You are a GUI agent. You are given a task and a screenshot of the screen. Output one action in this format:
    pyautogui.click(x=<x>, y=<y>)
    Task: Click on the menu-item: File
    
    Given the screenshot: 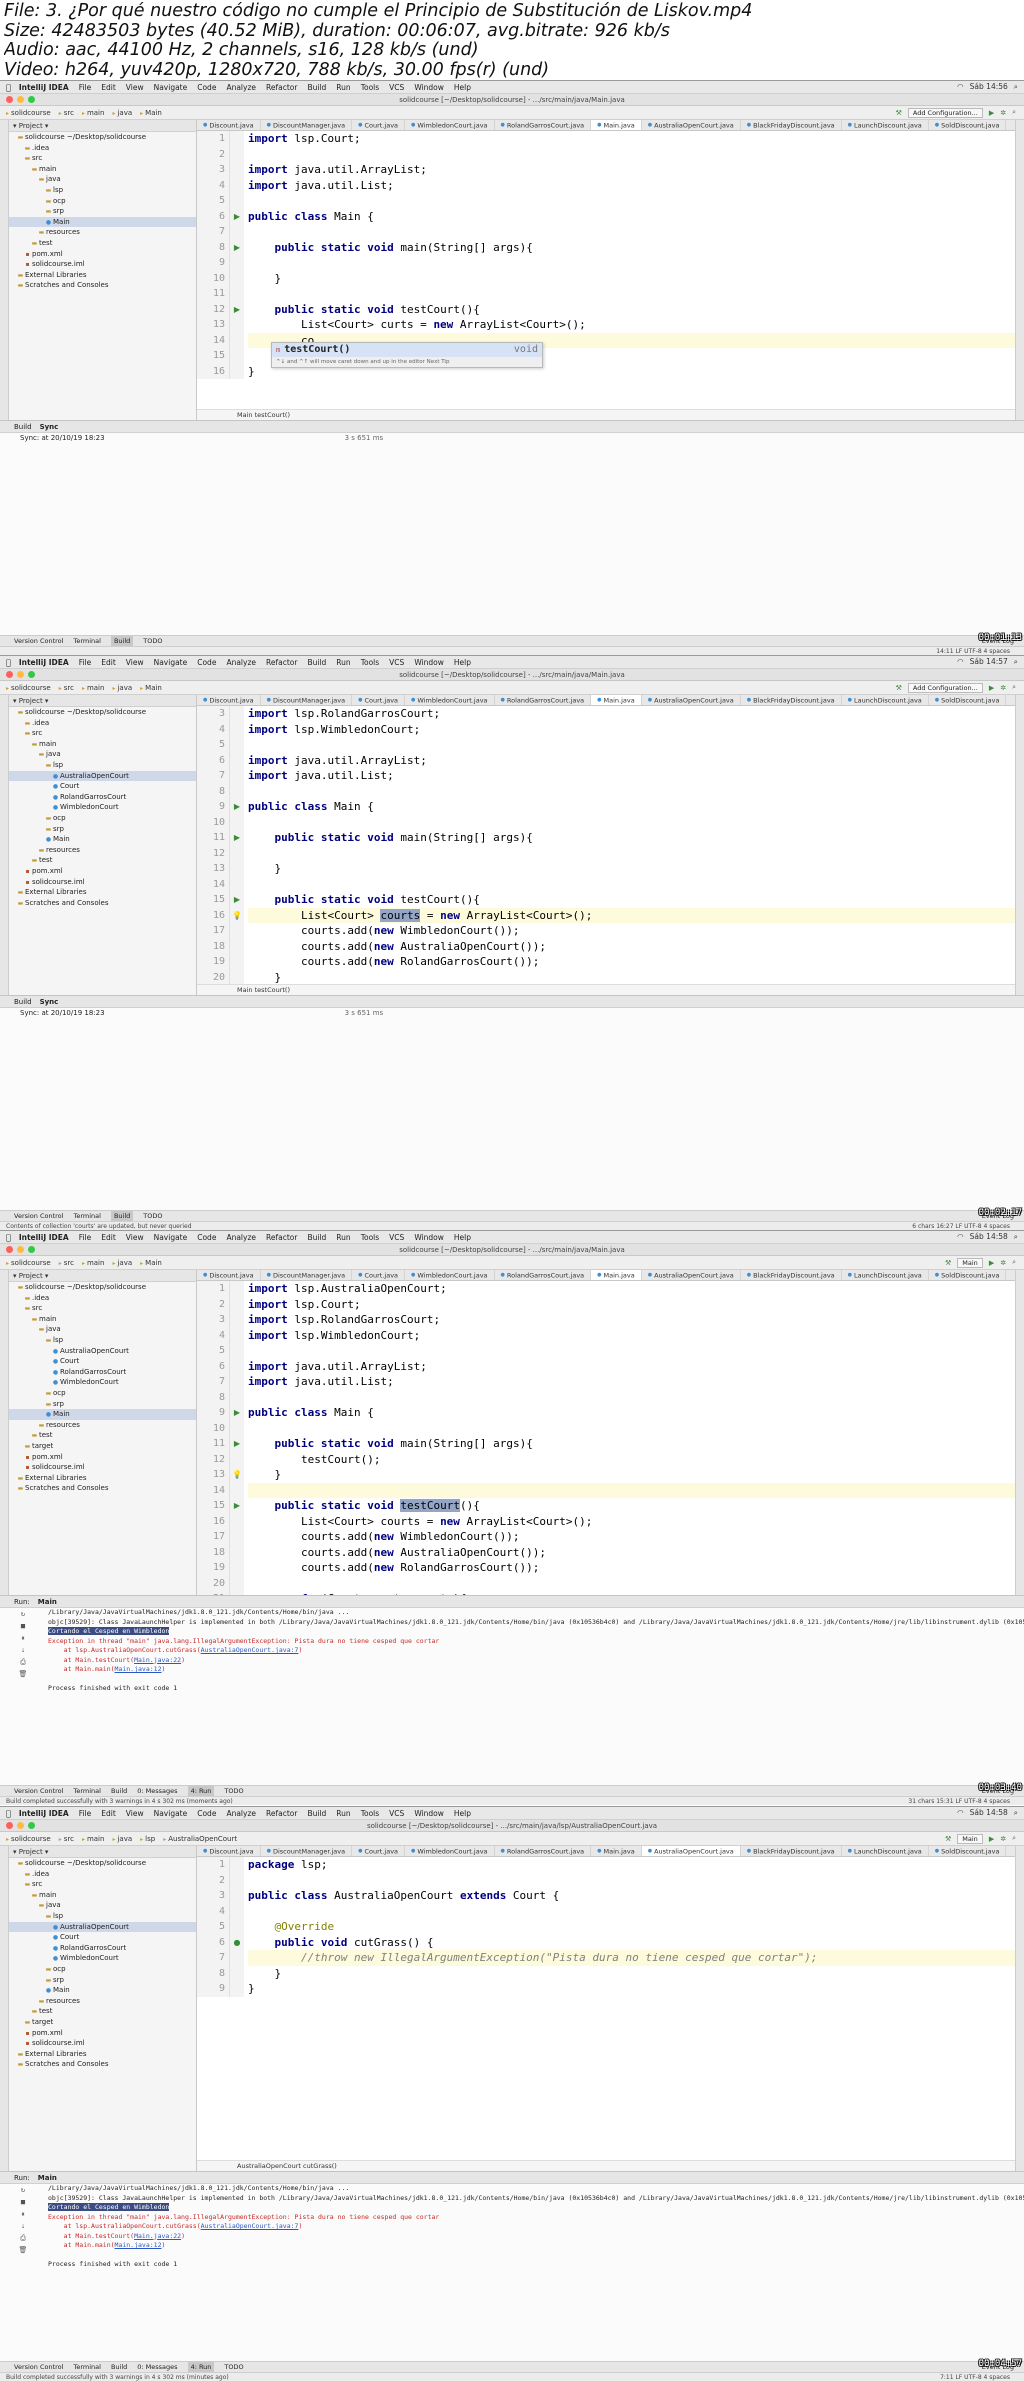 What is the action you would take?
    pyautogui.click(x=85, y=1237)
    